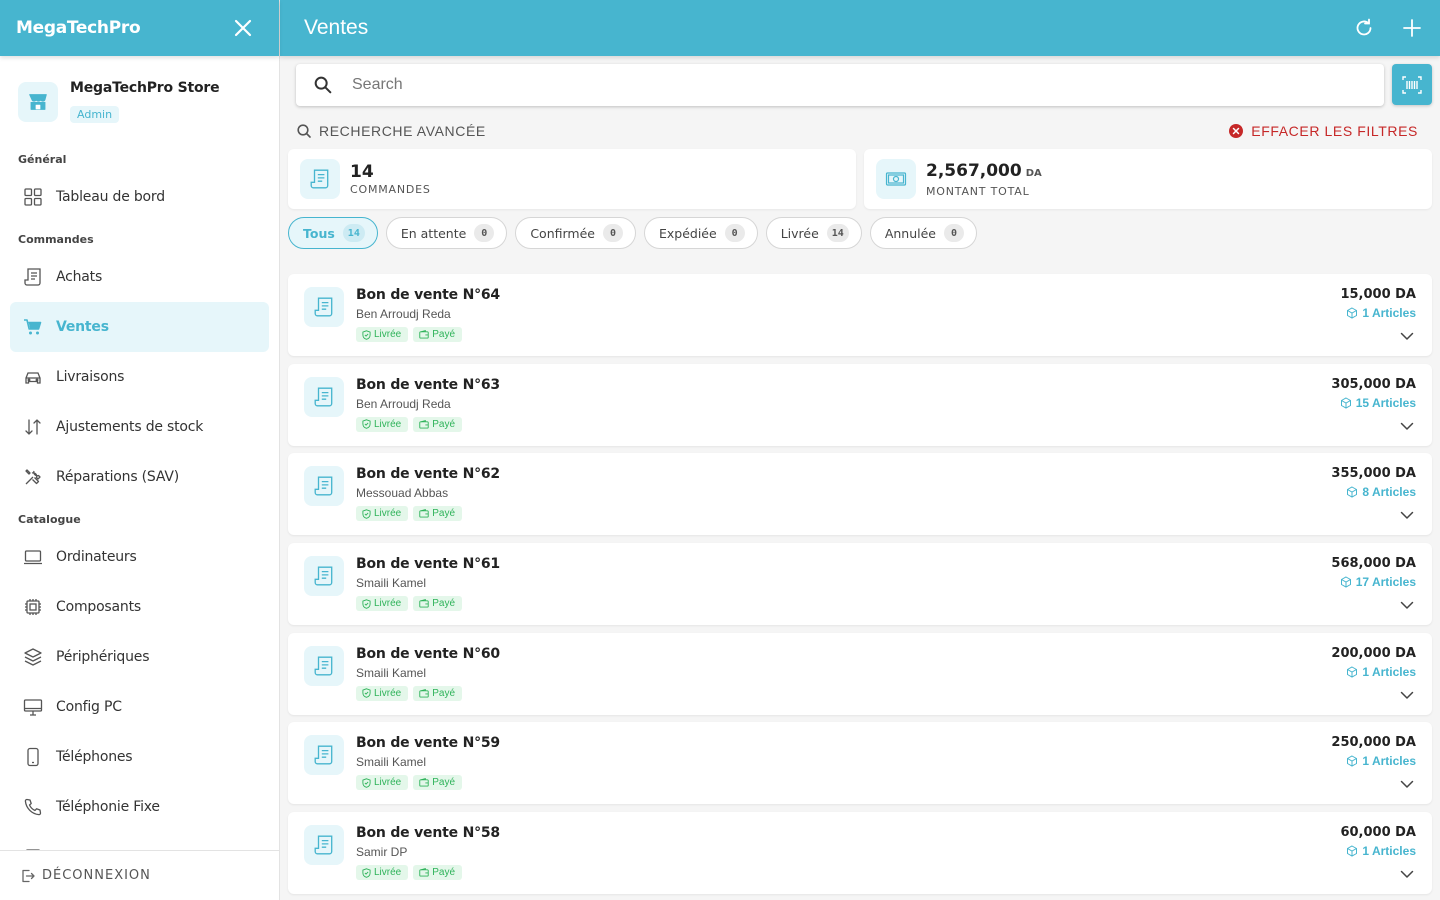 Image resolution: width=1440 pixels, height=900 pixels. What do you see at coordinates (1323, 131) in the screenshot?
I see `clear-filters-button: EFFACER LES FILTRES` at bounding box center [1323, 131].